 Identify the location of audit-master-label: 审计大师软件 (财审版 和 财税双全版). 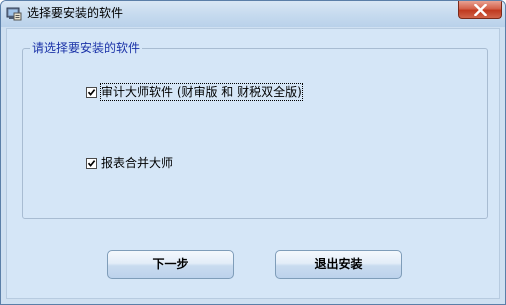
(201, 92).